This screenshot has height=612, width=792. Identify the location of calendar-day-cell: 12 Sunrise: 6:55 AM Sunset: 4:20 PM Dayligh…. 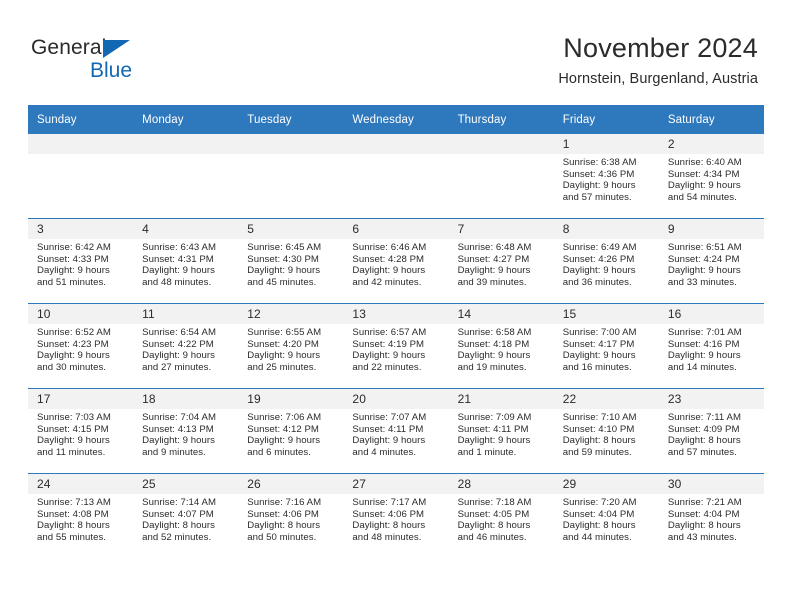
(291, 346).